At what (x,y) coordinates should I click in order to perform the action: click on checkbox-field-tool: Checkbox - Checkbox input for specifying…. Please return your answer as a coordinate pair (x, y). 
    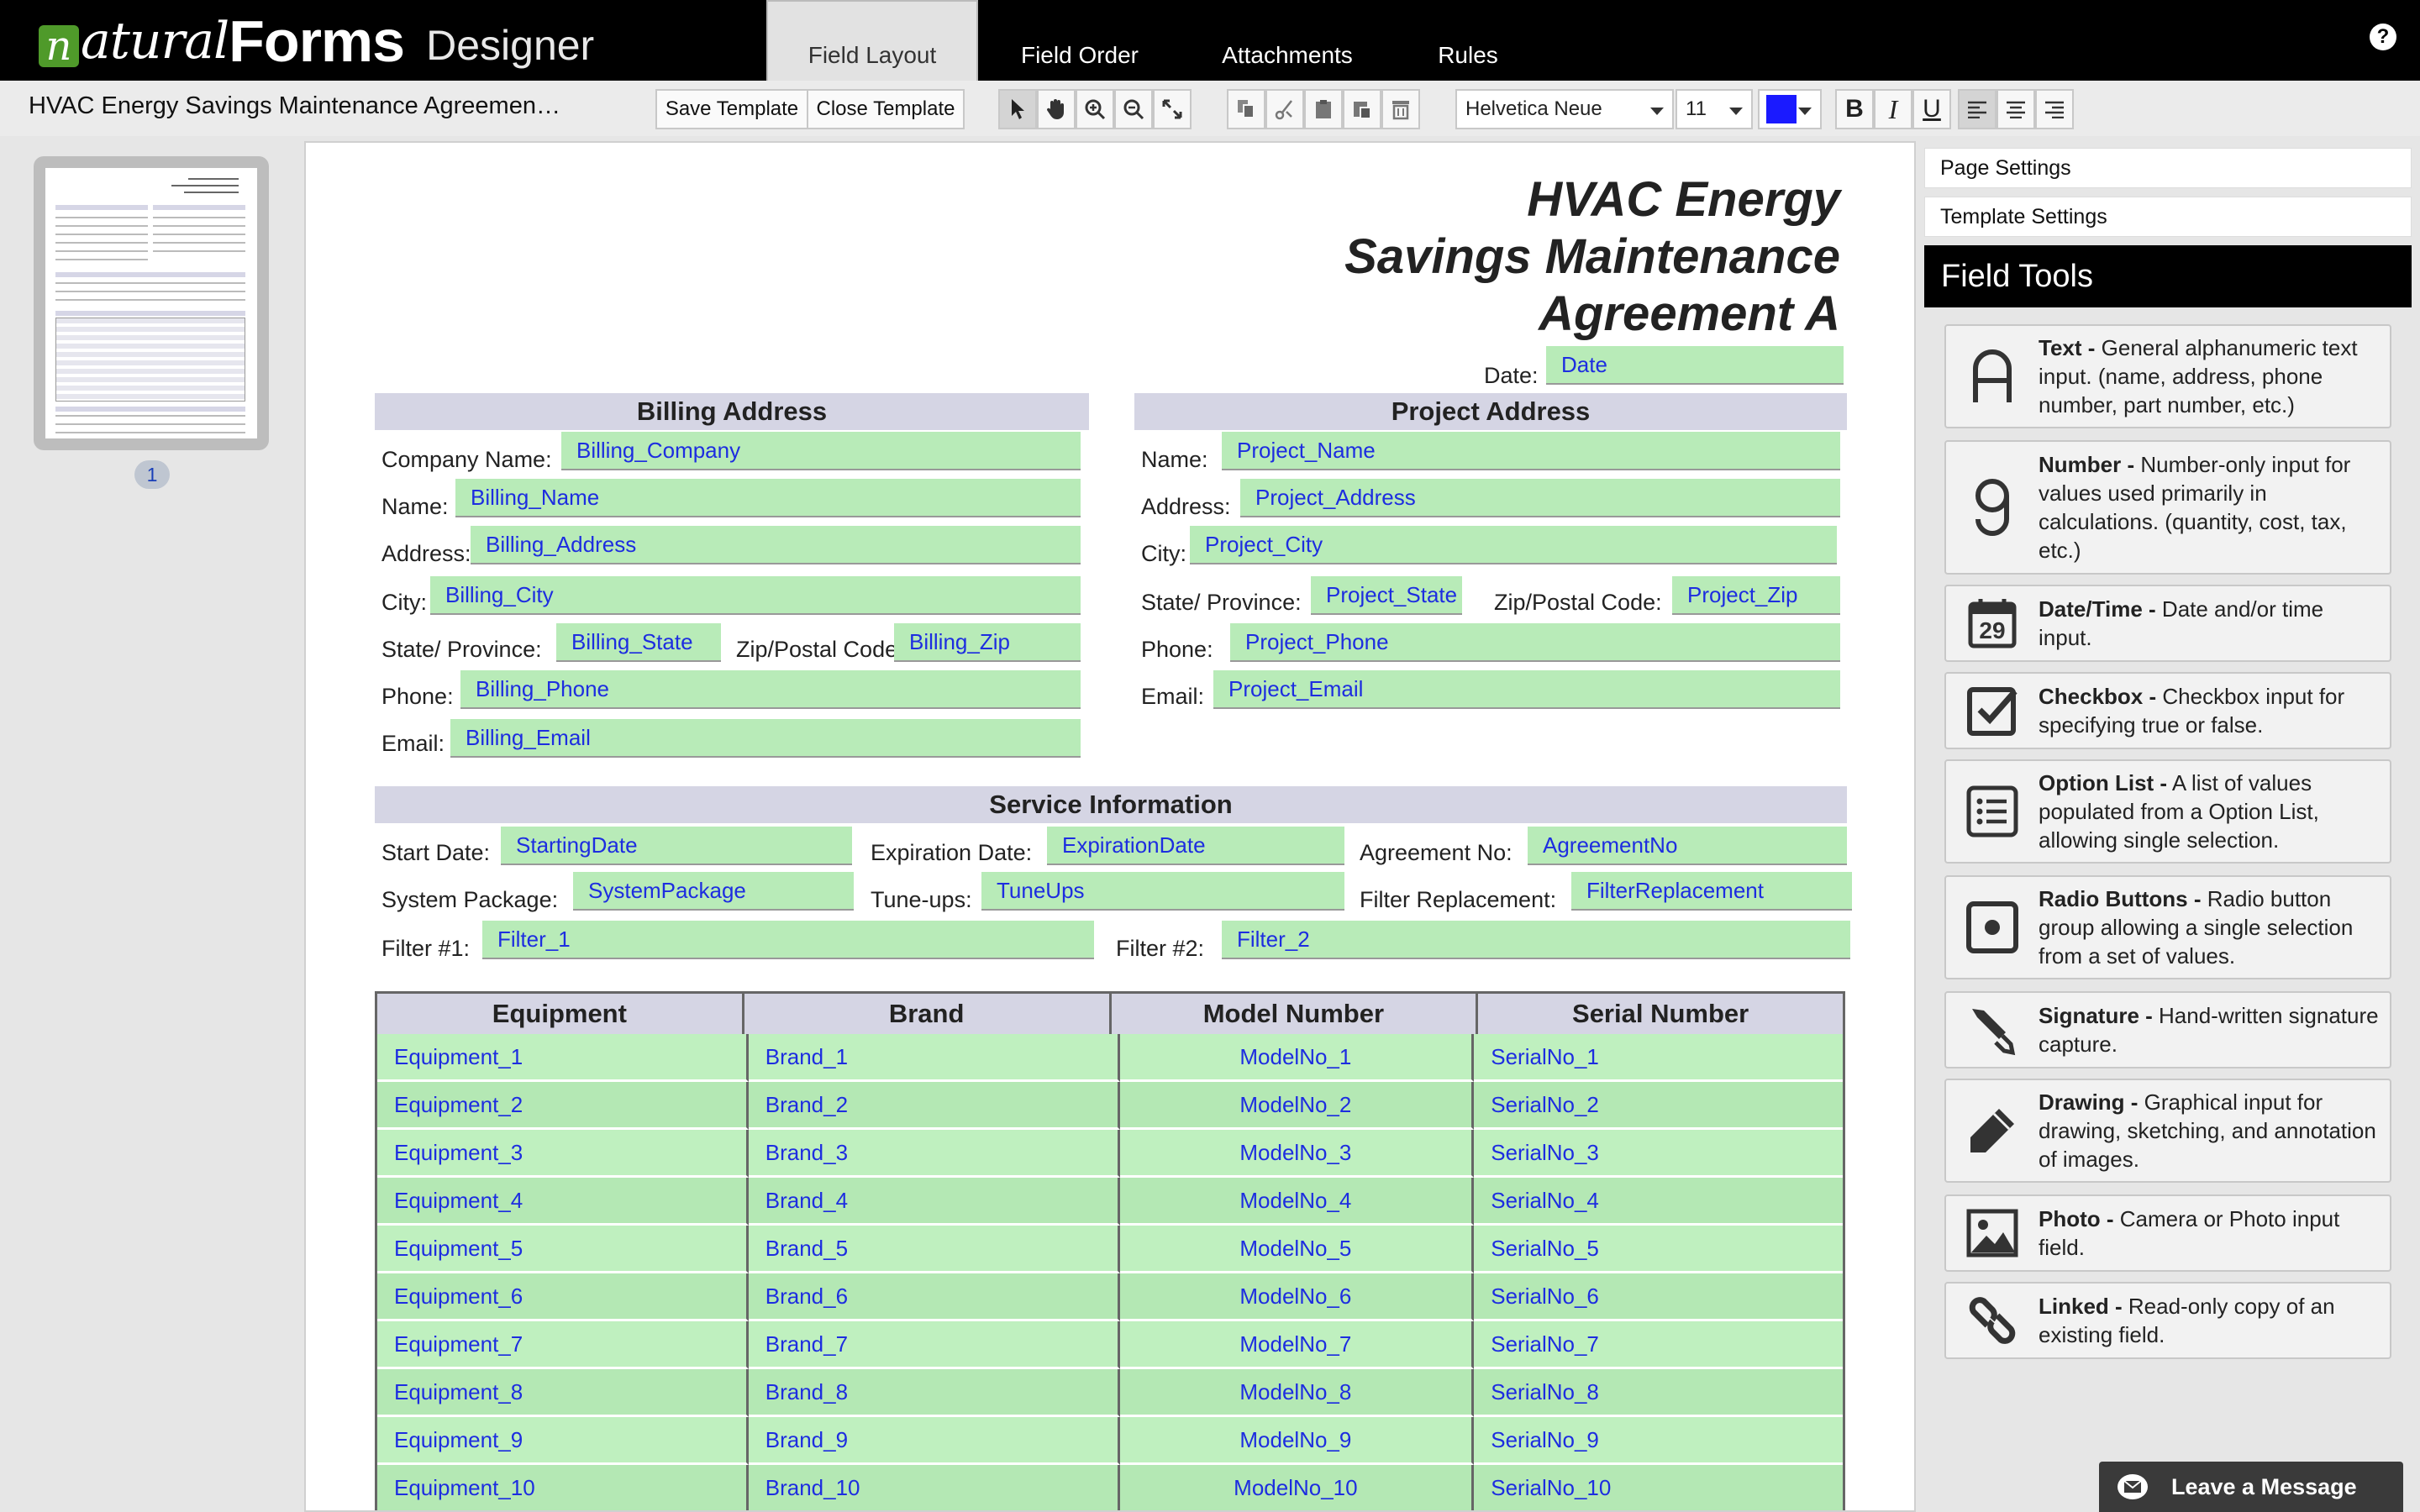
    Looking at the image, I should click on (2167, 710).